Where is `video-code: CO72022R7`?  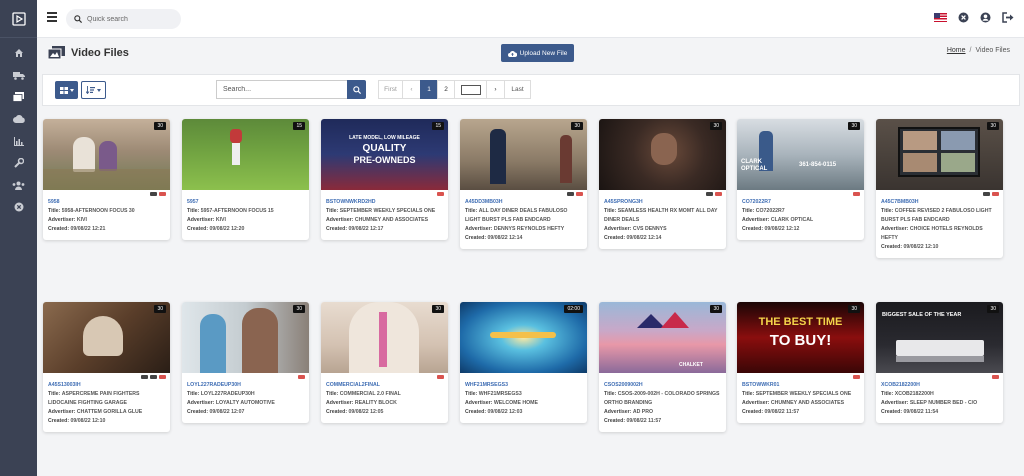
video-code: CO72022R7 is located at coordinates (800, 202).